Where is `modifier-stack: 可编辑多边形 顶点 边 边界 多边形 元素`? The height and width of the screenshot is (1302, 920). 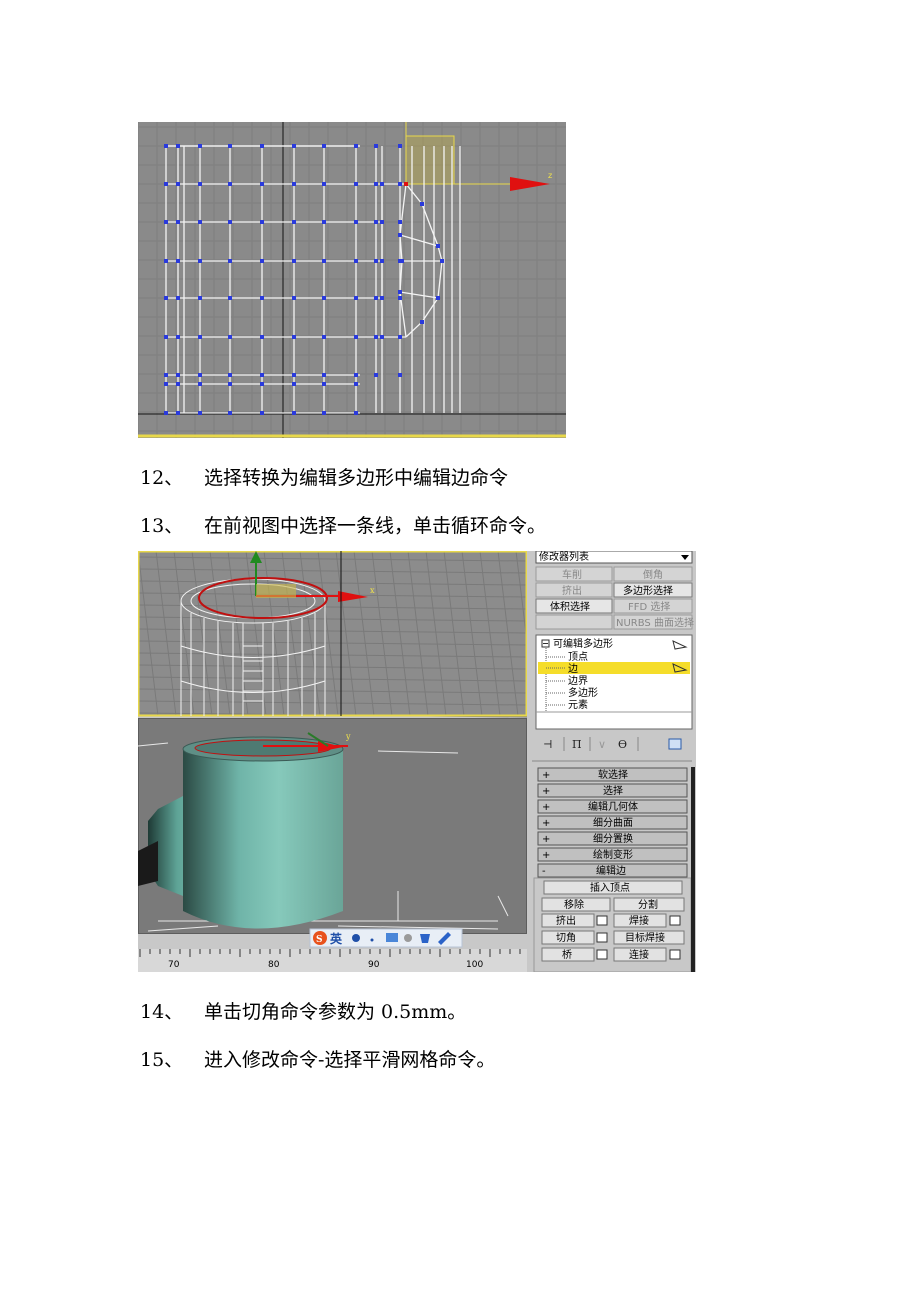 modifier-stack: 可编辑多边形 顶点 边 边界 多边形 元素 is located at coordinates (614, 682).